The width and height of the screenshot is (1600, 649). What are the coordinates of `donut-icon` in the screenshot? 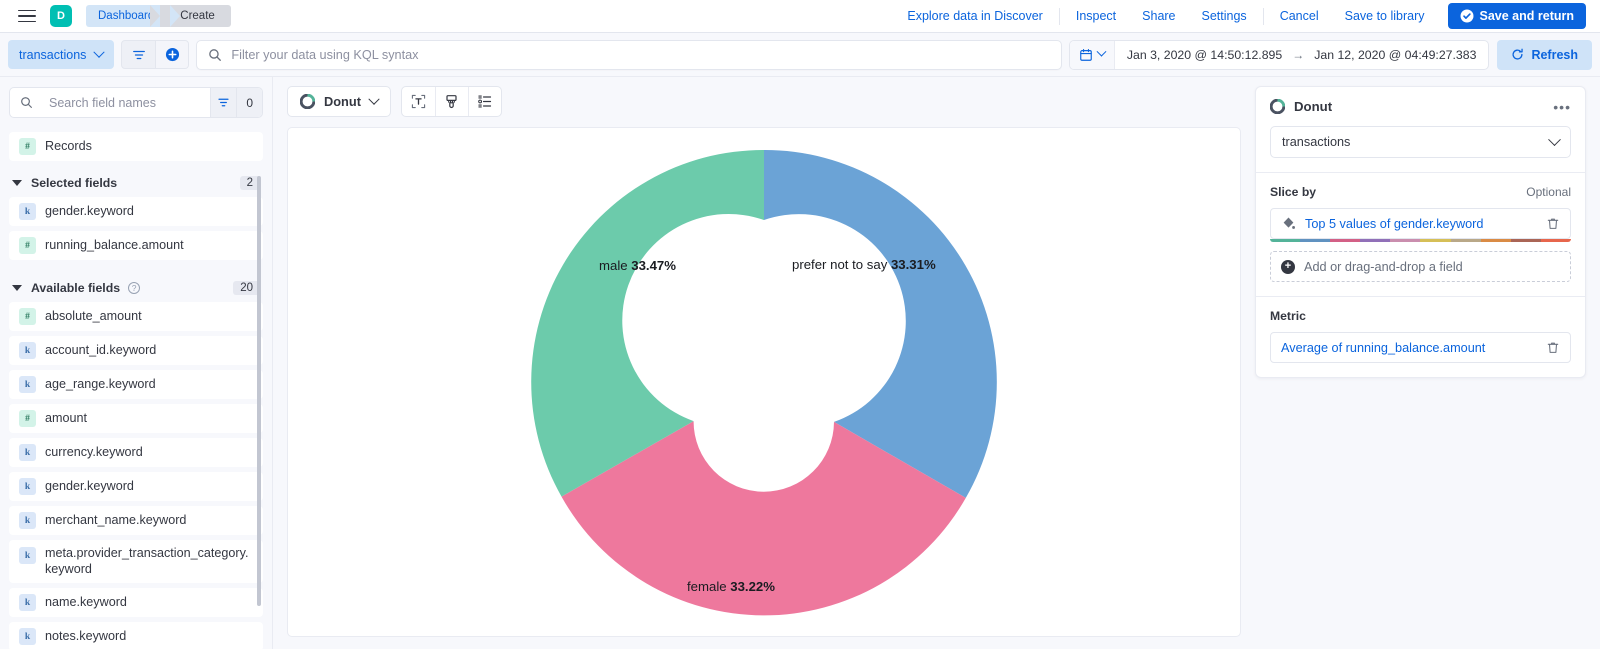 It's located at (307, 101).